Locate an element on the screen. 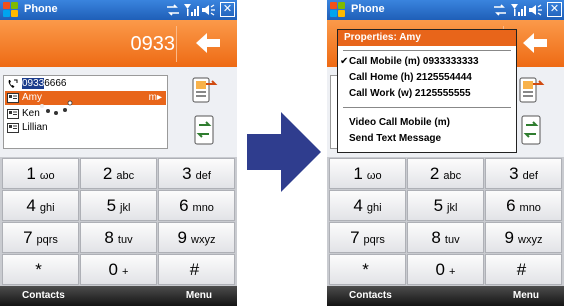 The image size is (564, 306). key-digit: 1 is located at coordinates (358, 173).